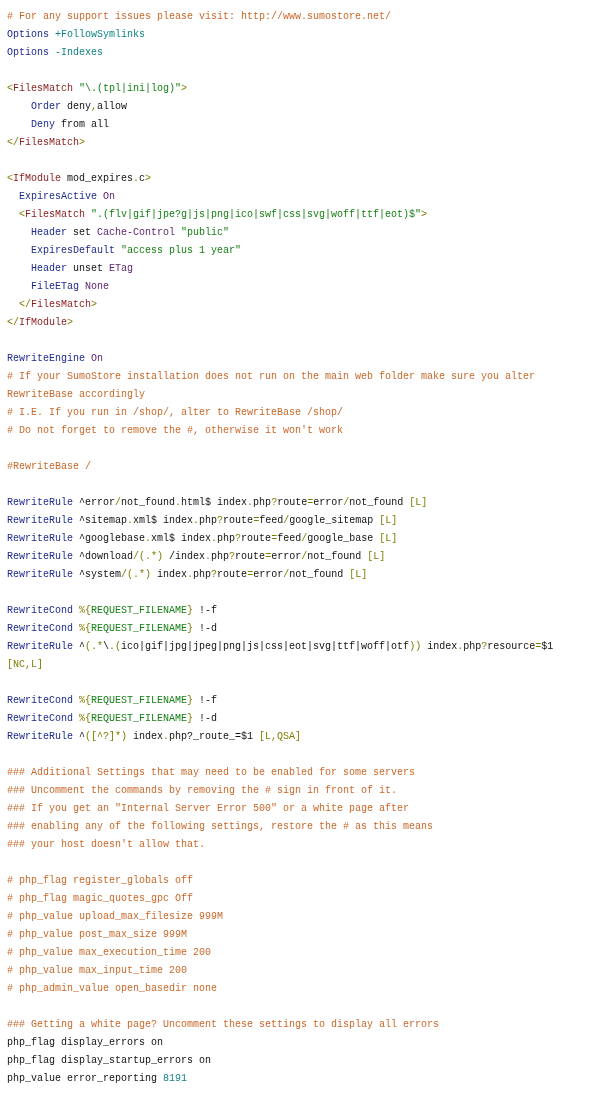 The height and width of the screenshot is (1096, 600). What do you see at coordinates (223, 1025) in the screenshot?
I see `code-line: ### Getting a white page? Uncomment these settings to display all errors` at bounding box center [223, 1025].